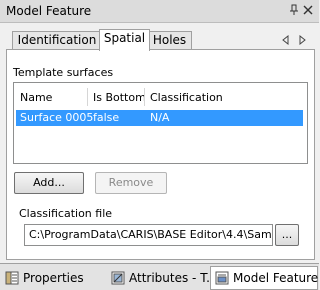  I want to click on classification-file-label: Classification file, so click(66, 213).